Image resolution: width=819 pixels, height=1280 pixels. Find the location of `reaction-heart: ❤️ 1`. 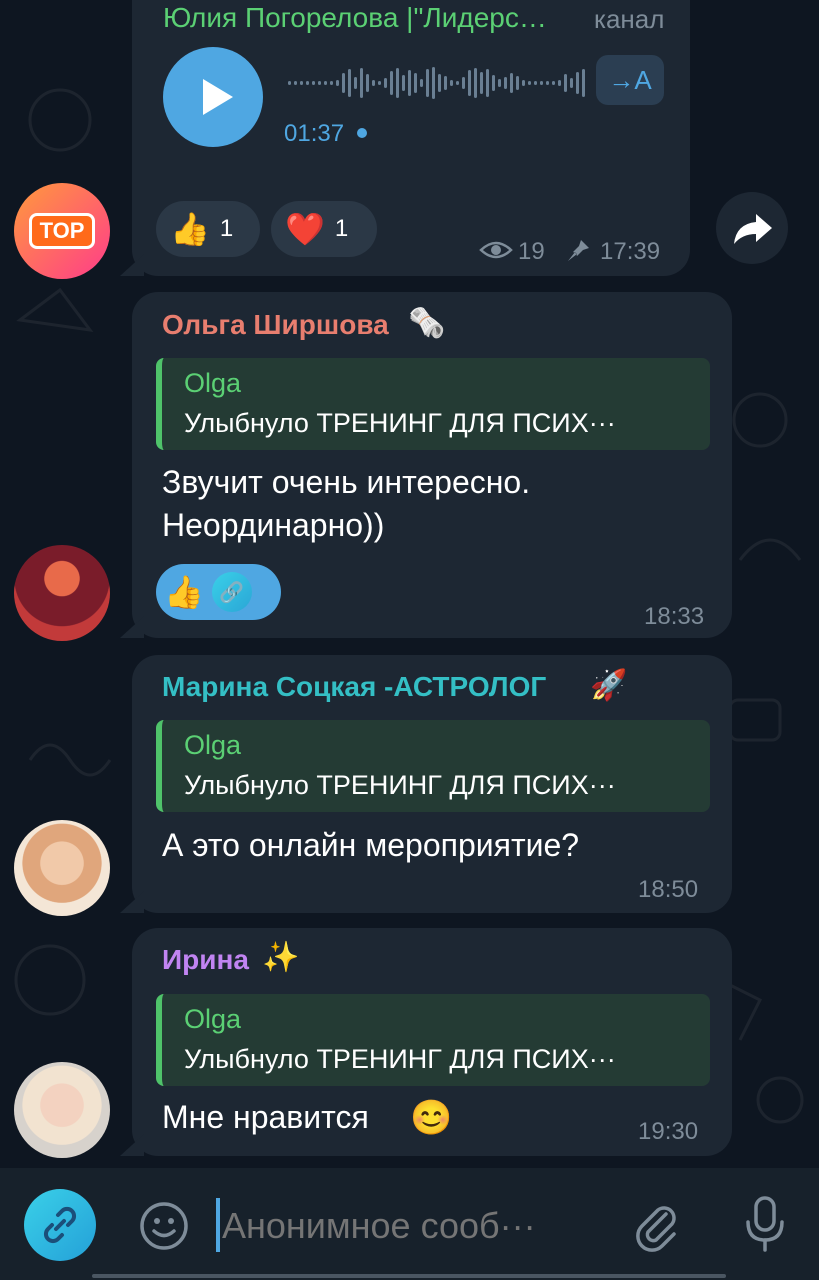

reaction-heart: ❤️ 1 is located at coordinates (324, 229).